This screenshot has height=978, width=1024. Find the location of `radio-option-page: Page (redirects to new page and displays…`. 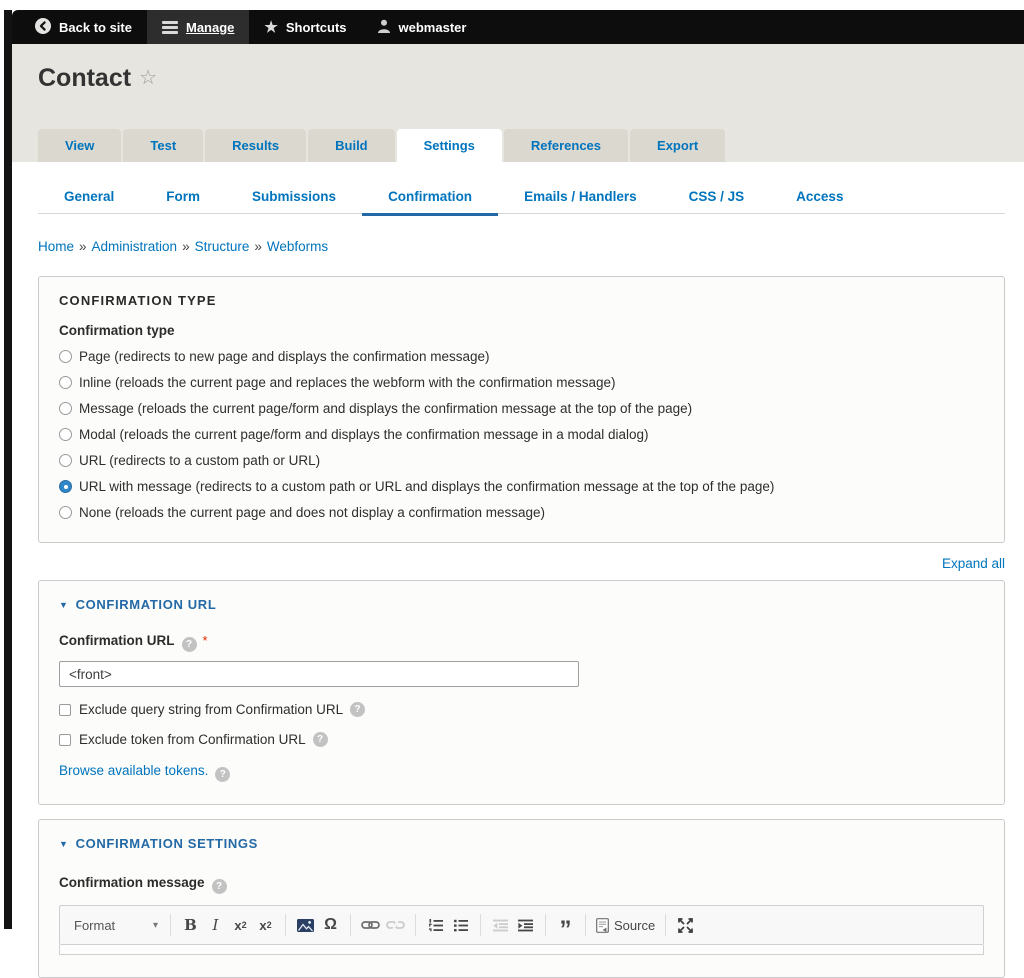

radio-option-page: Page (redirects to new page and displays… is located at coordinates (521, 356).